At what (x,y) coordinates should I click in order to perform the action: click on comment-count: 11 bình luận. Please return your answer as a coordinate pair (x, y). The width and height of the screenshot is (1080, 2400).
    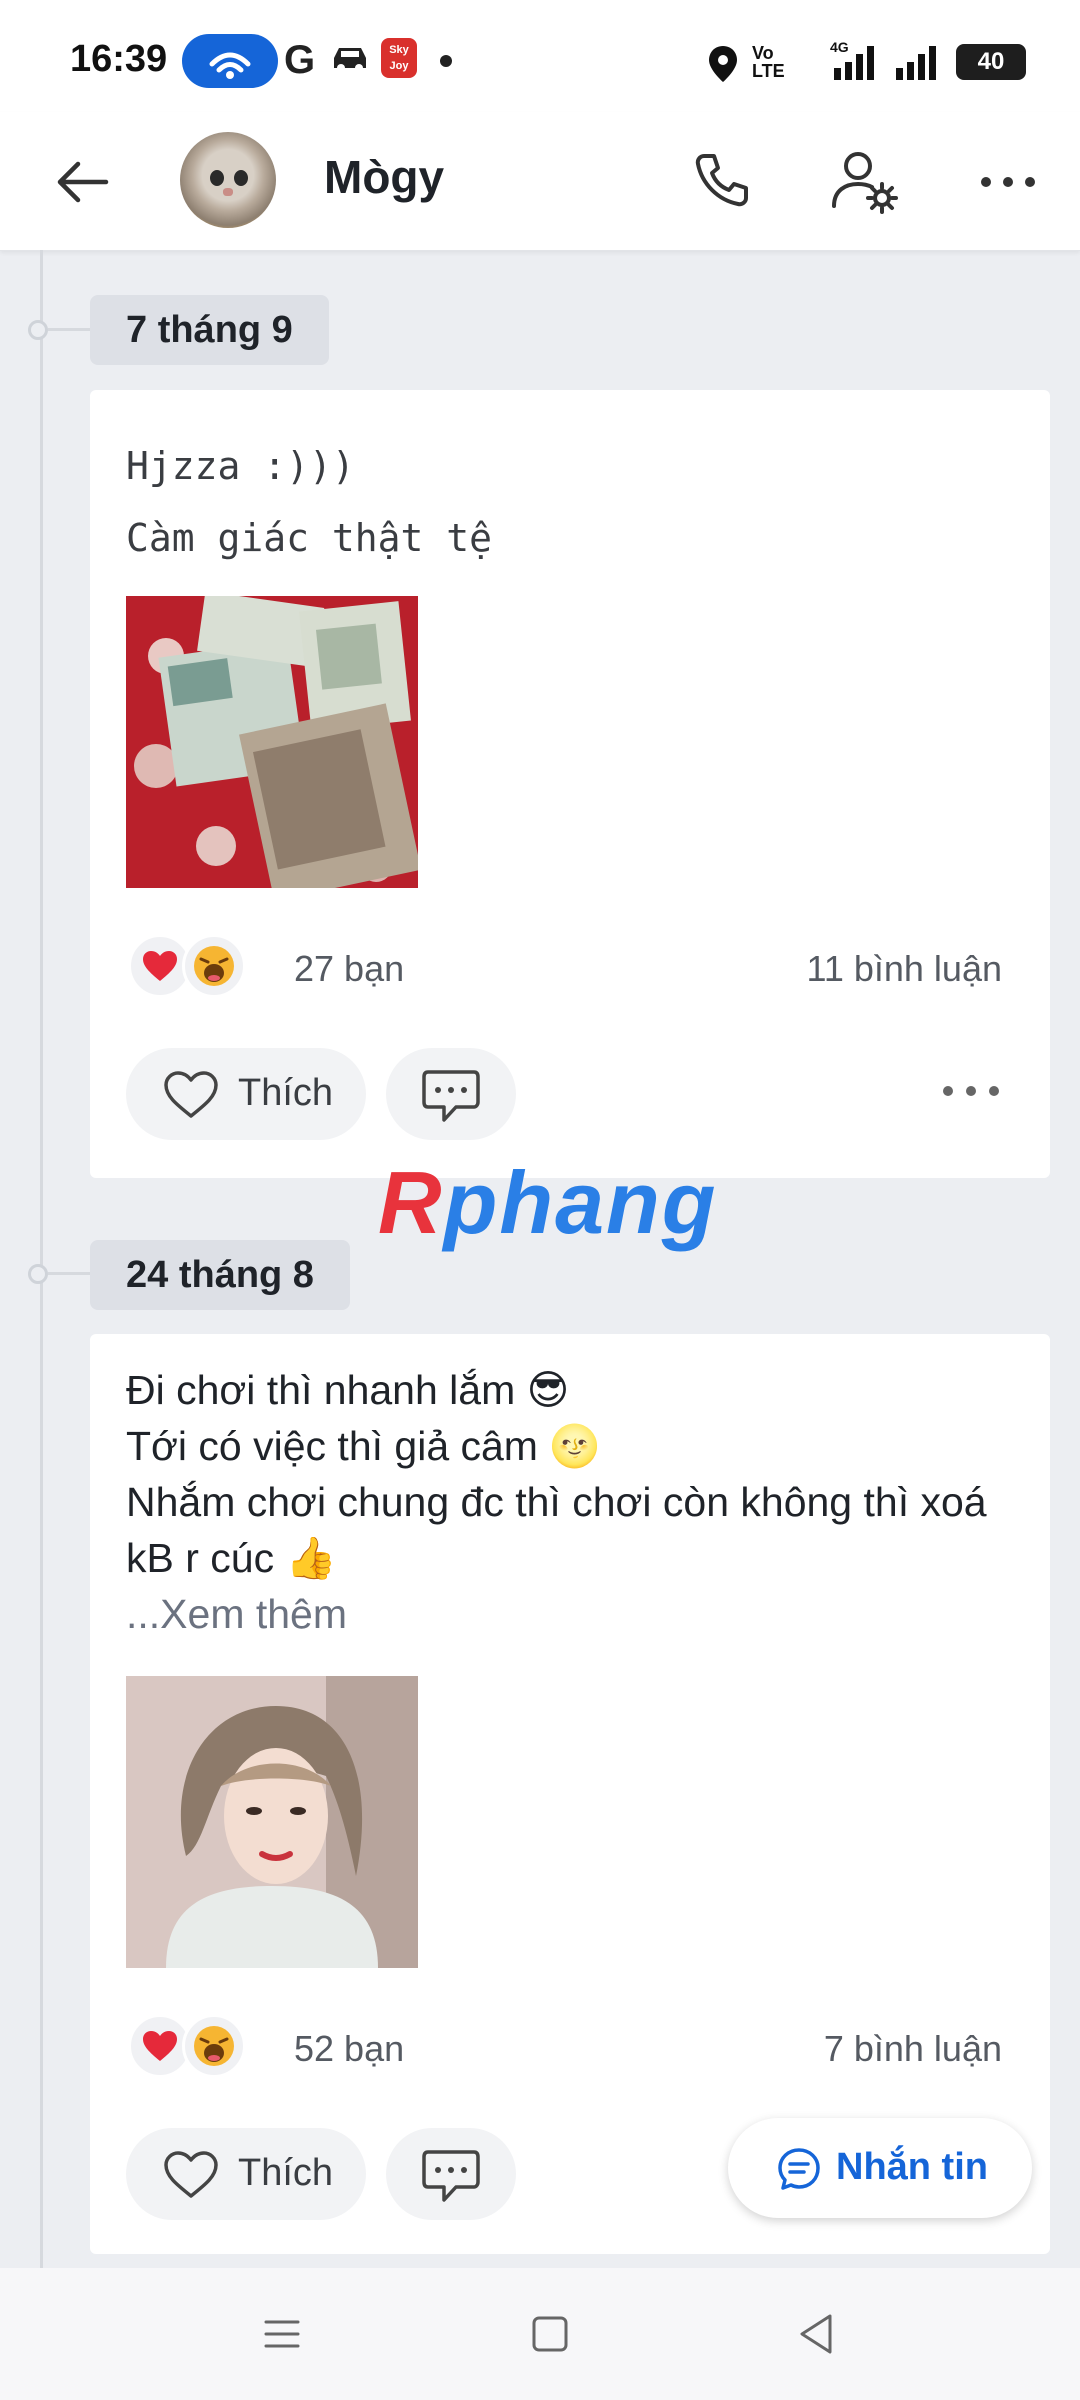
    Looking at the image, I should click on (904, 969).